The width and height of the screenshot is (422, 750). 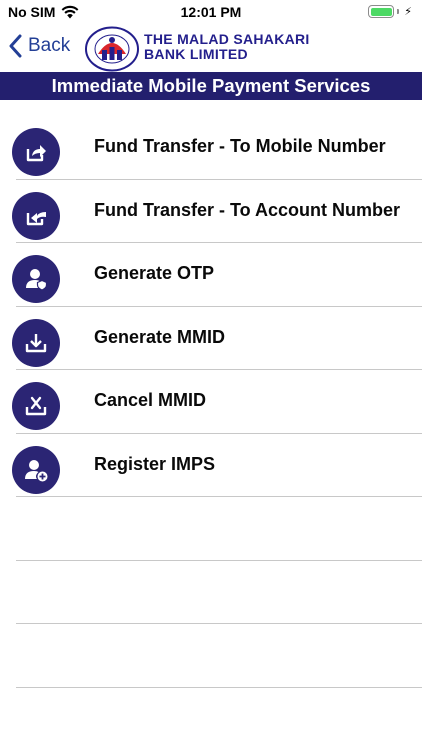 What do you see at coordinates (36, 152) in the screenshot?
I see `share-out-icon` at bounding box center [36, 152].